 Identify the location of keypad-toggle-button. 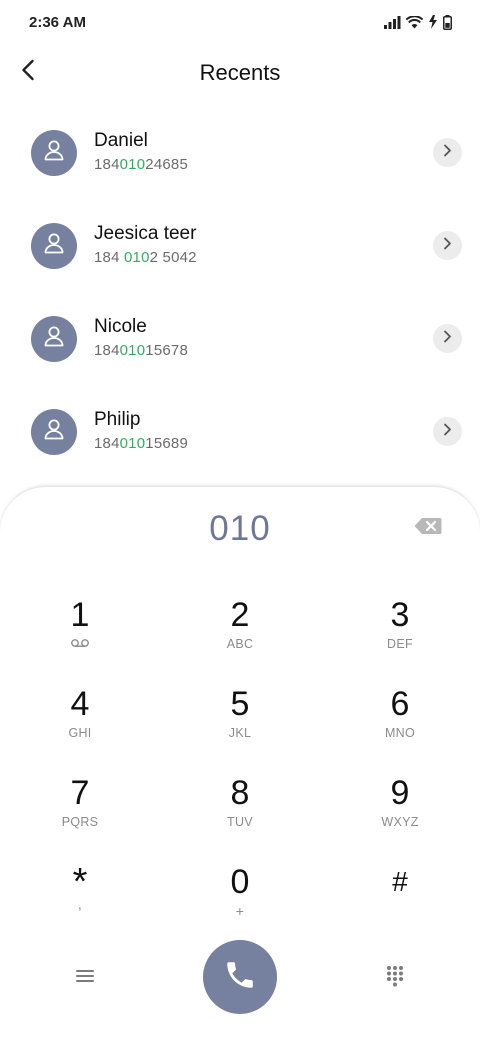
(395, 978).